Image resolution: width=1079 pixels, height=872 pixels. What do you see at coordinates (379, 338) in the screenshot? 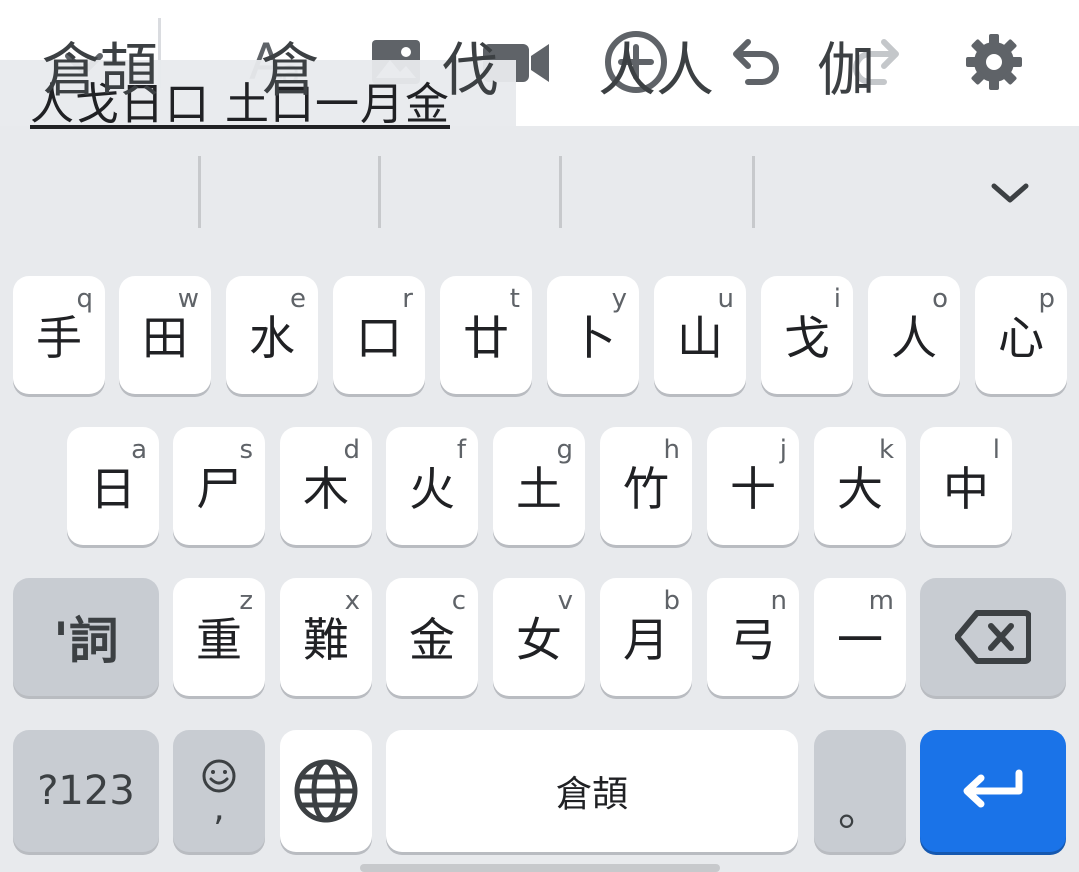
I see `key-label: 口` at bounding box center [379, 338].